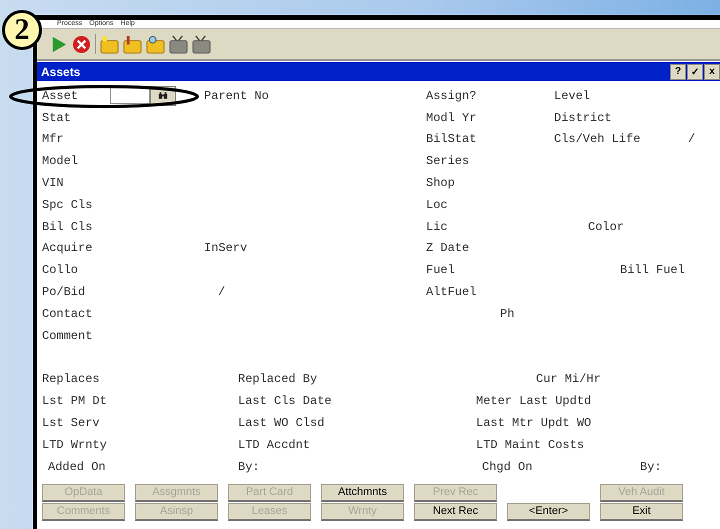  What do you see at coordinates (455, 511) in the screenshot?
I see `form-button: Next Rec` at bounding box center [455, 511].